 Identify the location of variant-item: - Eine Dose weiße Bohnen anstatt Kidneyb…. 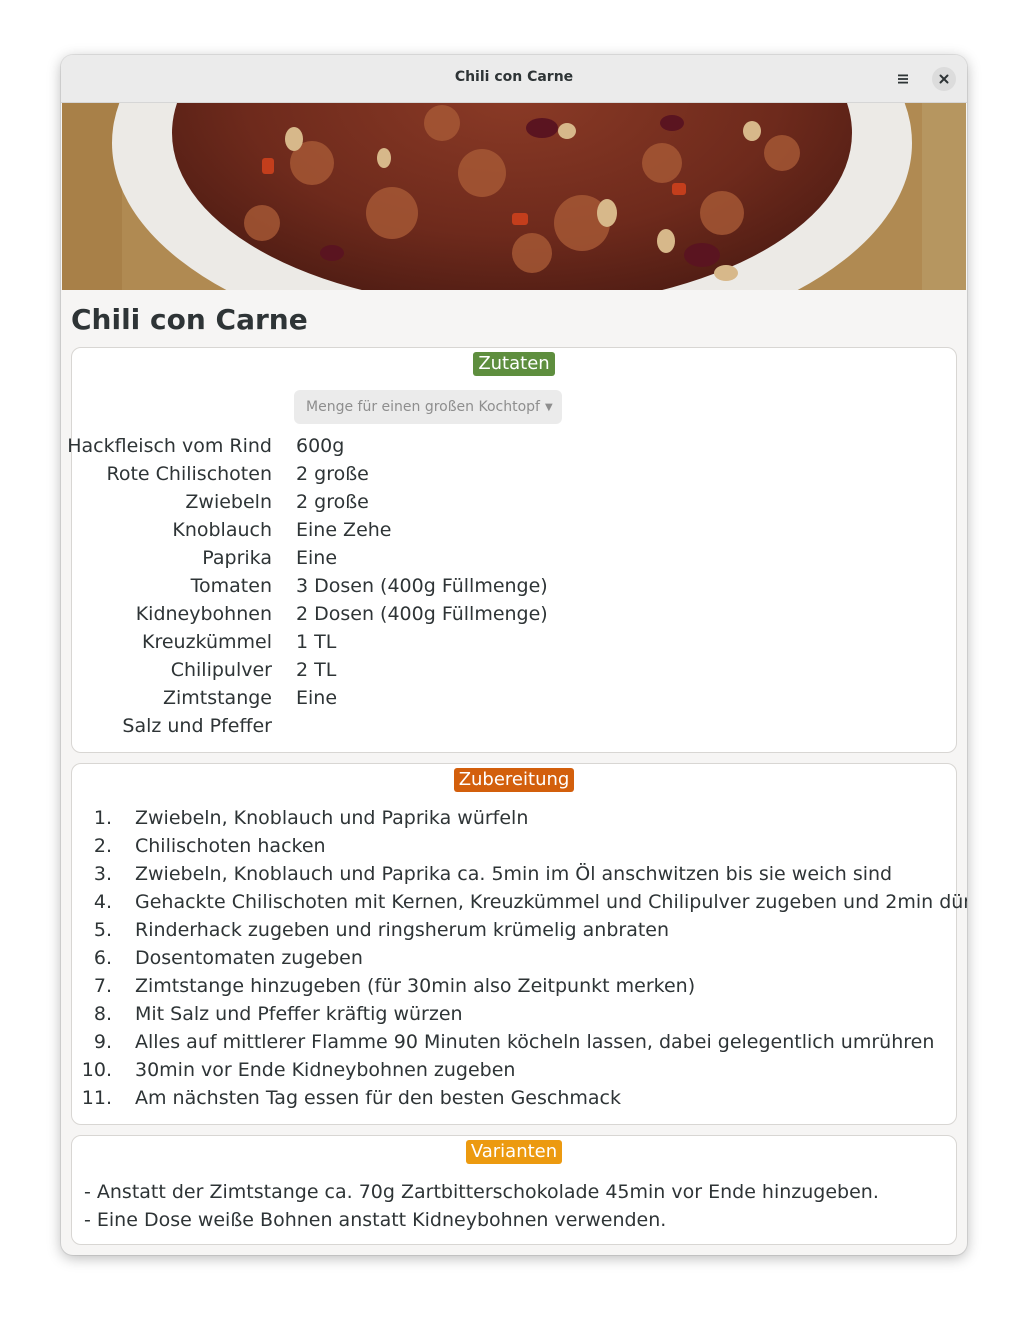
(375, 1220).